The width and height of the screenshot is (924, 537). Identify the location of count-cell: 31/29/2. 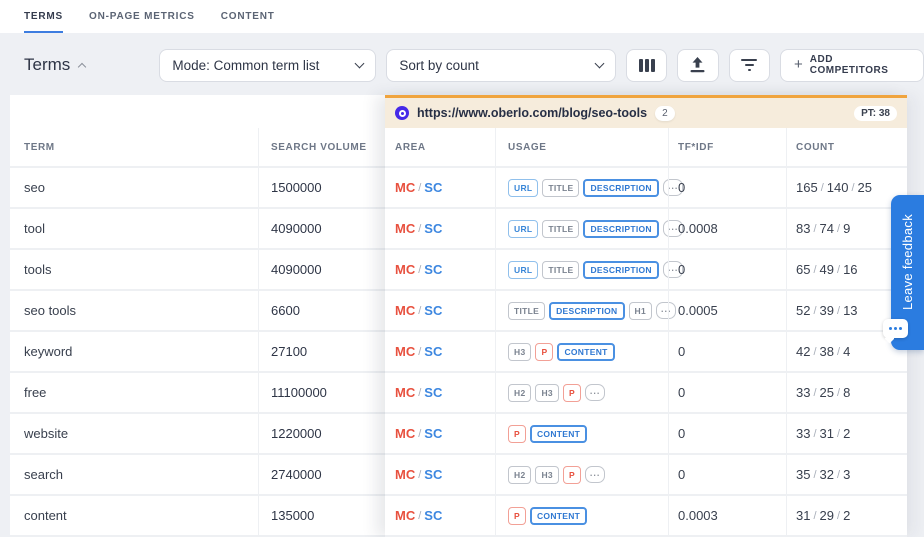
(846, 515).